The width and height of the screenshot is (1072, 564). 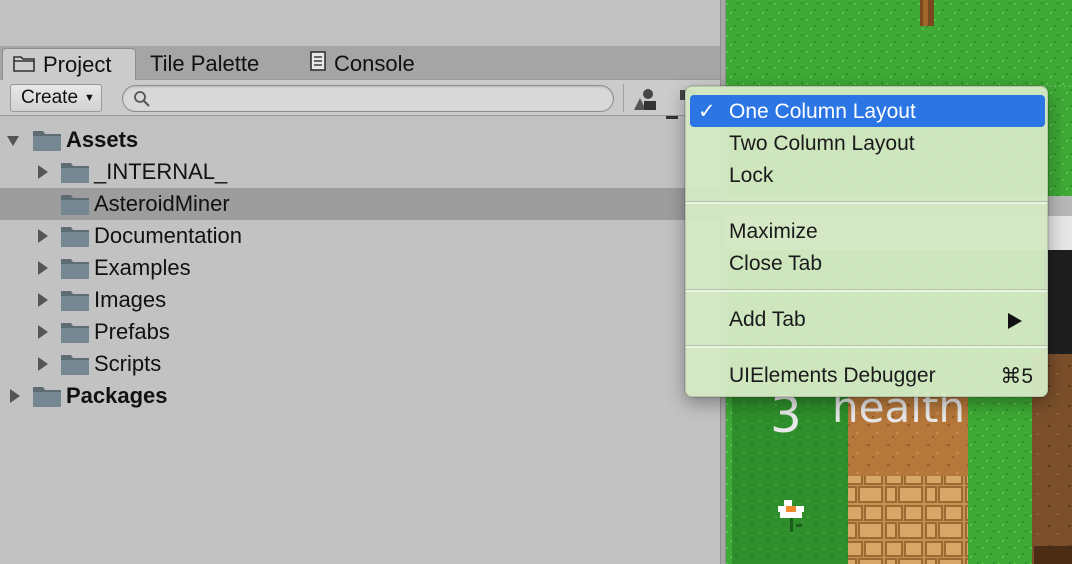 I want to click on tree-item-prefabs: Prefabs, so click(x=362, y=332).